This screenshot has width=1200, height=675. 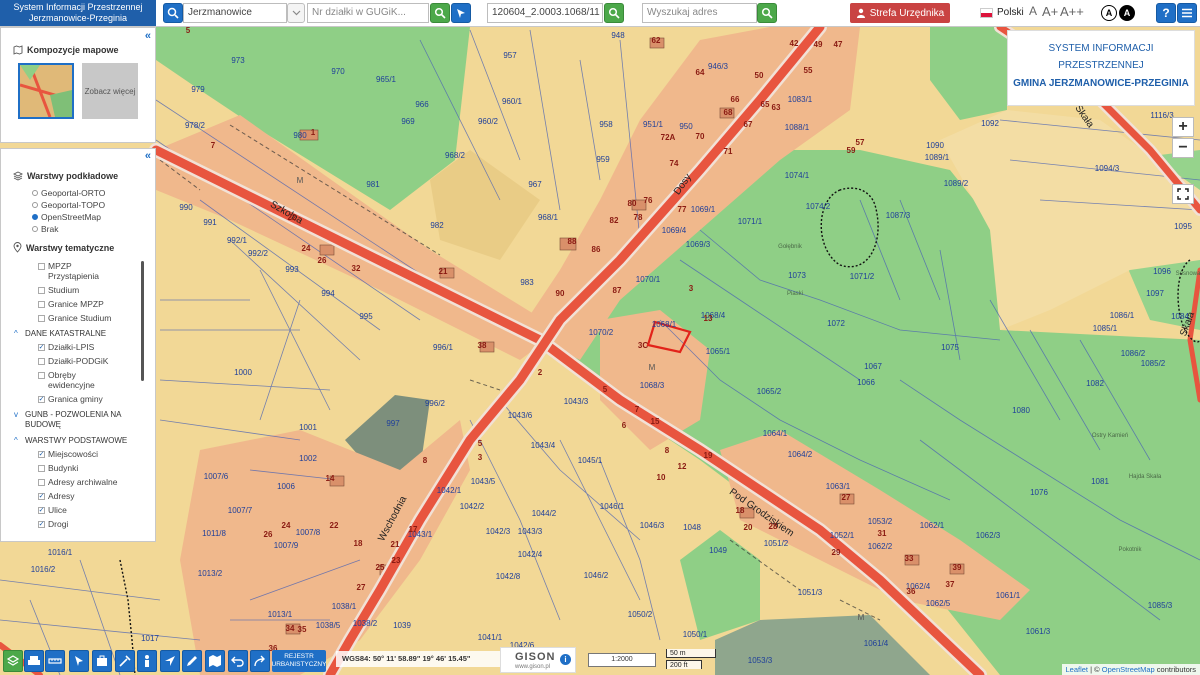 I want to click on address-search-button, so click(x=767, y=13).